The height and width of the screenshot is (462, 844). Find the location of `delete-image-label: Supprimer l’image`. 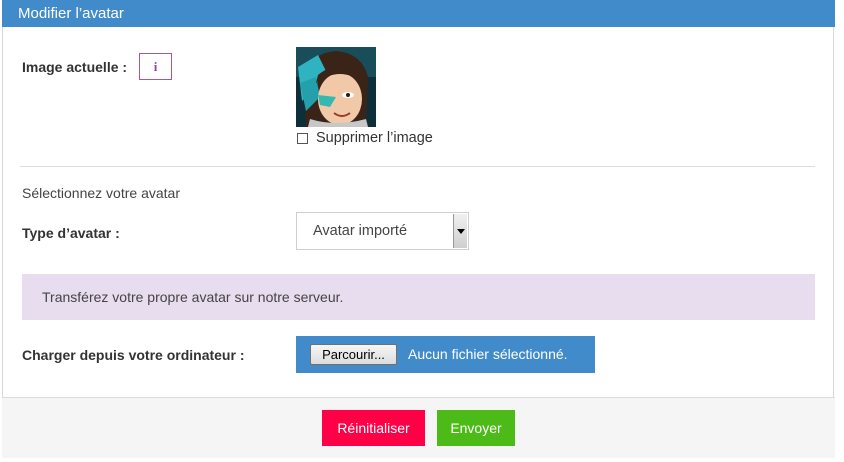

delete-image-label: Supprimer l’image is located at coordinates (374, 138).